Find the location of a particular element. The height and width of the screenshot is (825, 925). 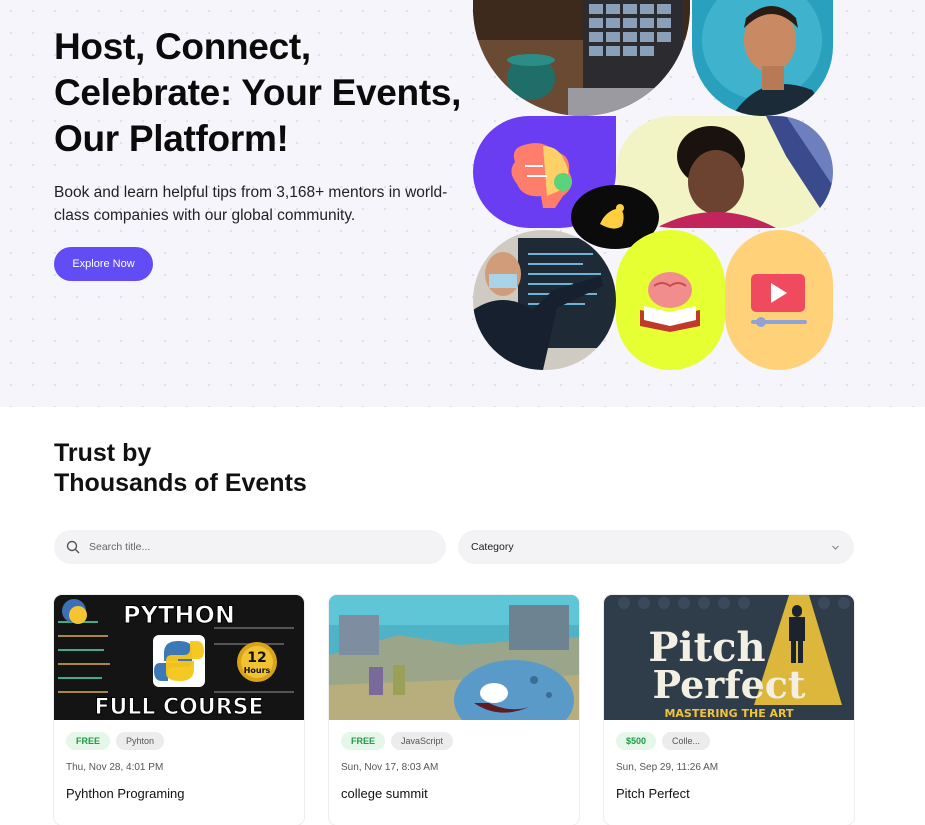

event-date: Sun, Nov 17, 8:03 AM is located at coordinates (390, 767).